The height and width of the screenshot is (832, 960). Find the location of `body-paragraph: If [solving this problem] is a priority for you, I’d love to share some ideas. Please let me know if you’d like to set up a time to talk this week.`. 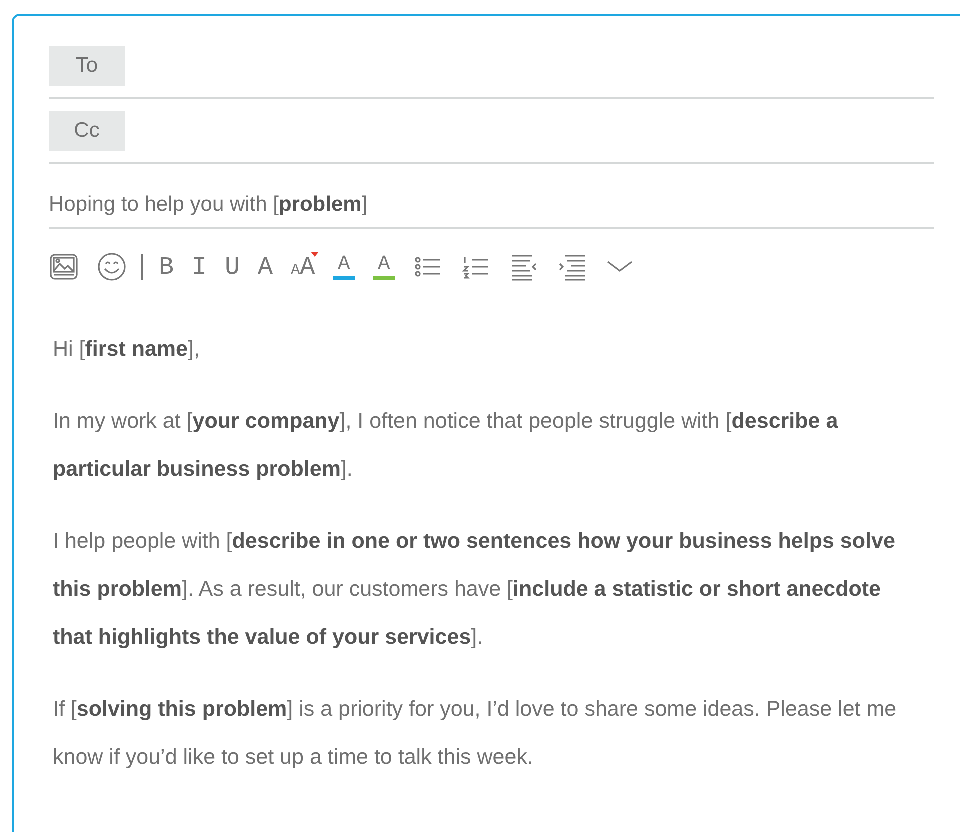

body-paragraph: If [solving this problem] is a priority for you, I’d love to share some ideas. Please let me know if you’d like to set up a time to talk this week. is located at coordinates (475, 733).